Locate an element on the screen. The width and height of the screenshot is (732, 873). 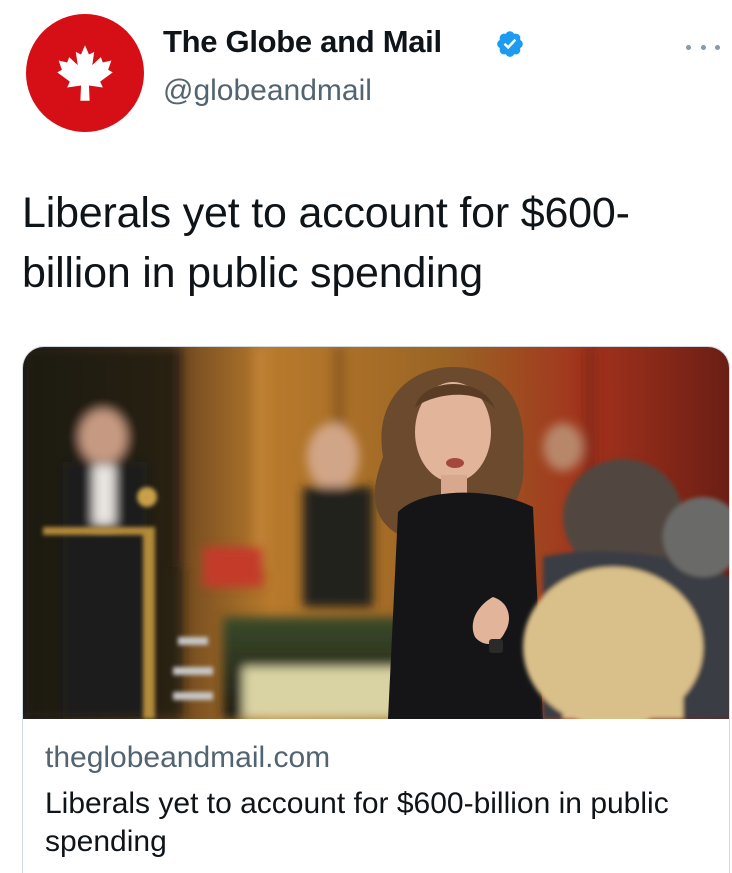
author-handle: @globeandmail is located at coordinates (267, 91).